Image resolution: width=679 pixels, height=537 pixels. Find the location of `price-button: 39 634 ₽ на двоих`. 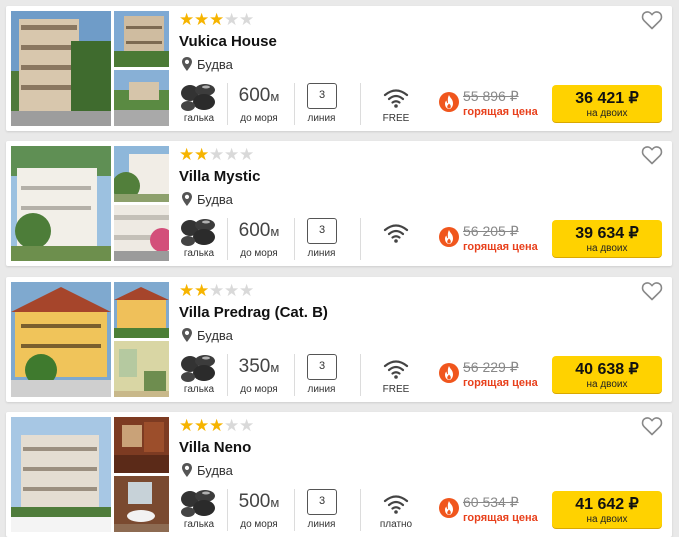

price-button: 39 634 ₽ на двоих is located at coordinates (607, 238).